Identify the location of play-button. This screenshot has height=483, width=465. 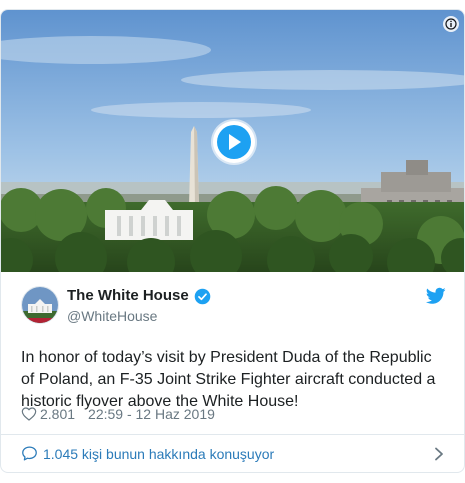
(234, 142).